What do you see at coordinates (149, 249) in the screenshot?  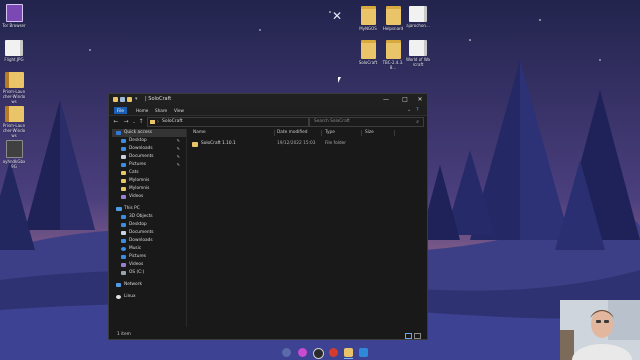 I see `sidebar-item-music: Music` at bounding box center [149, 249].